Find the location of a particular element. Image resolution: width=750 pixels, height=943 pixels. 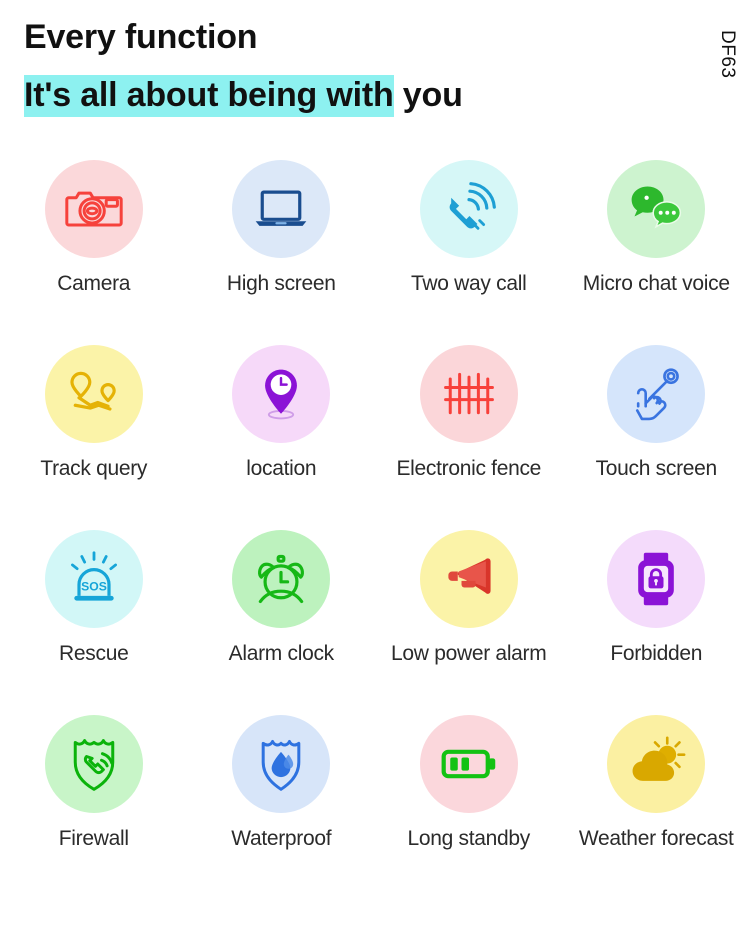

feature-label: Track query is located at coordinates (94, 468).